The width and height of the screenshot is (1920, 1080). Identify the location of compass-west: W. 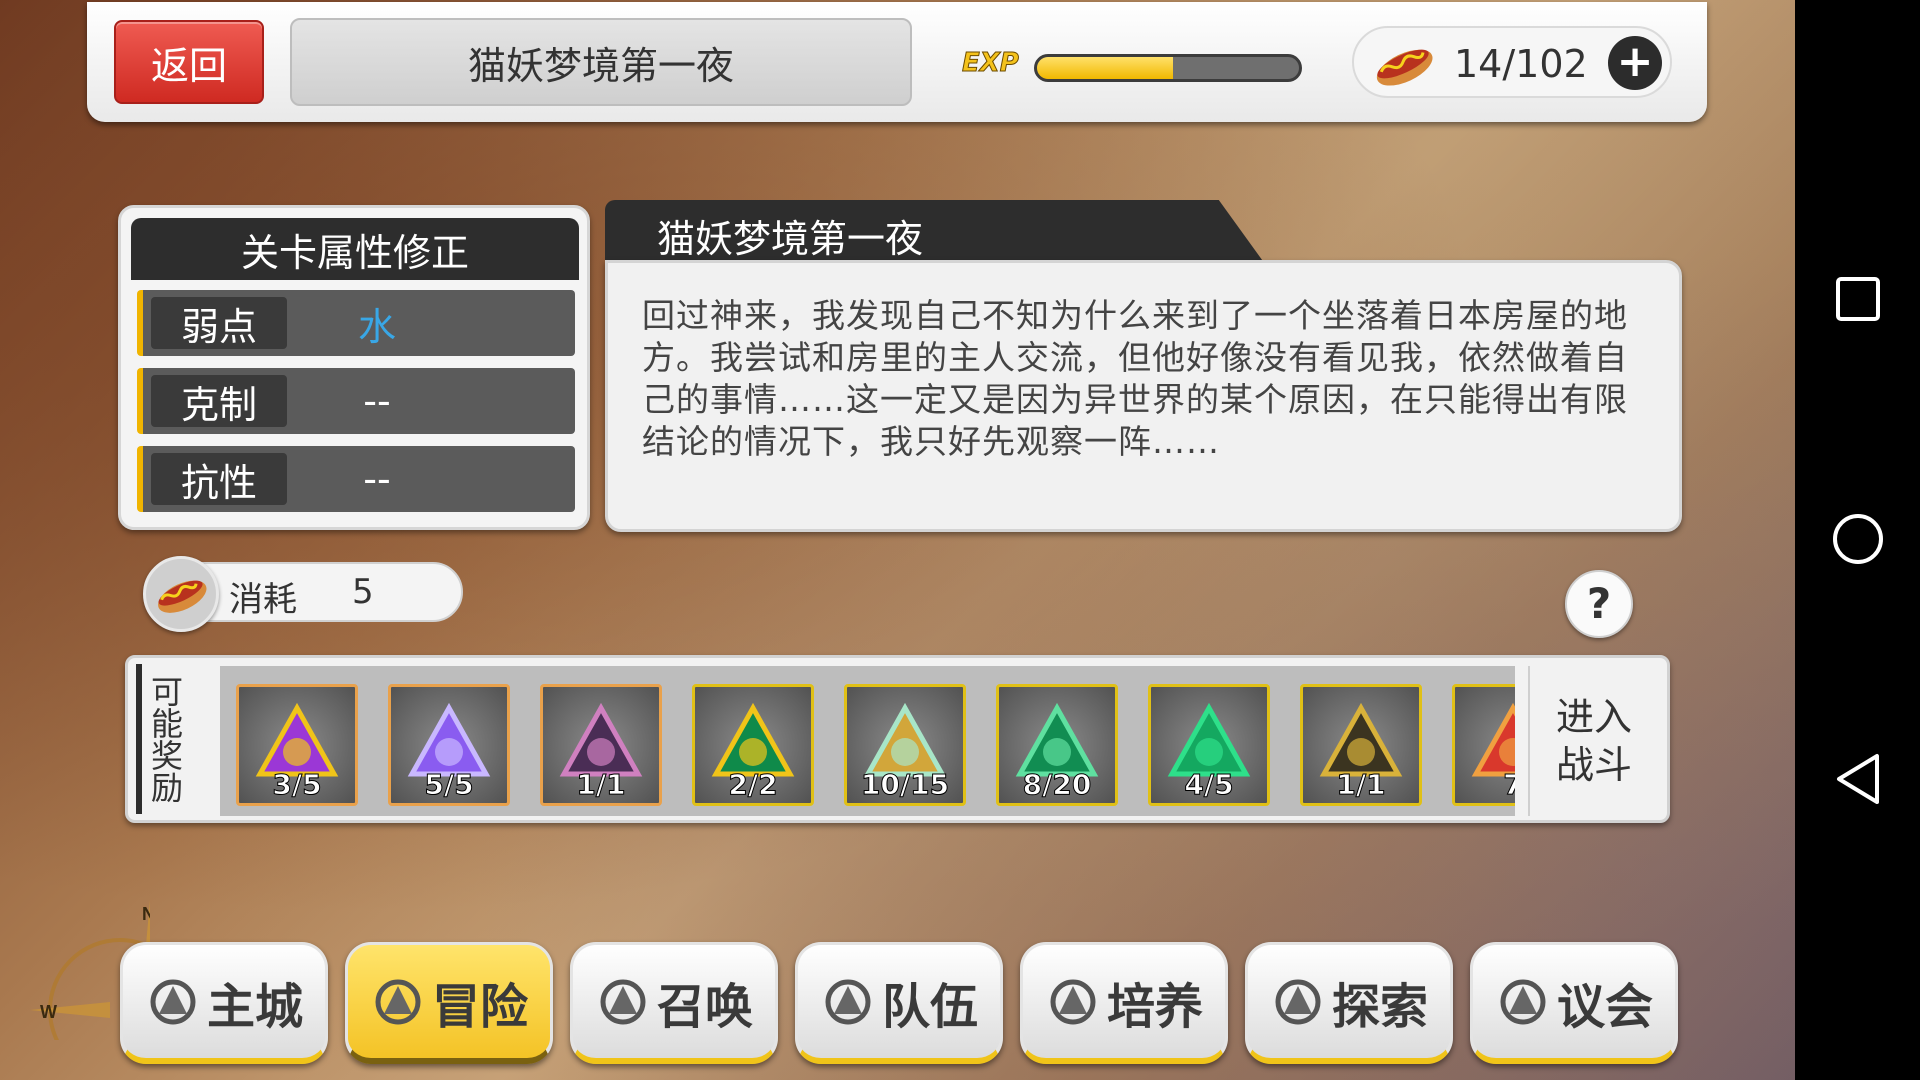
(48, 1012).